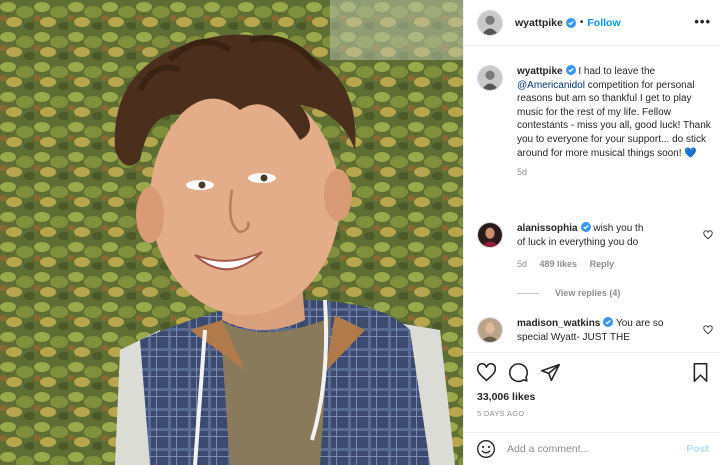 Image resolution: width=720 pixels, height=465 pixels. I want to click on view-replies-label: View replies (4), so click(588, 293).